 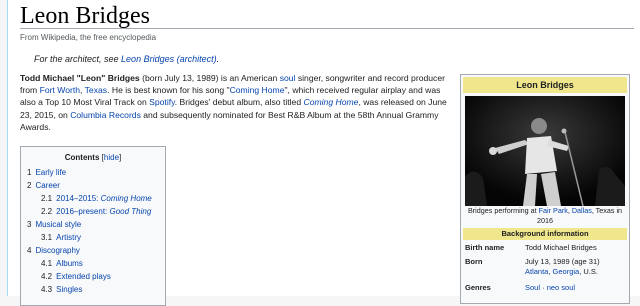 I want to click on toc-link: 2014–2015: Coming Home, so click(x=104, y=198).